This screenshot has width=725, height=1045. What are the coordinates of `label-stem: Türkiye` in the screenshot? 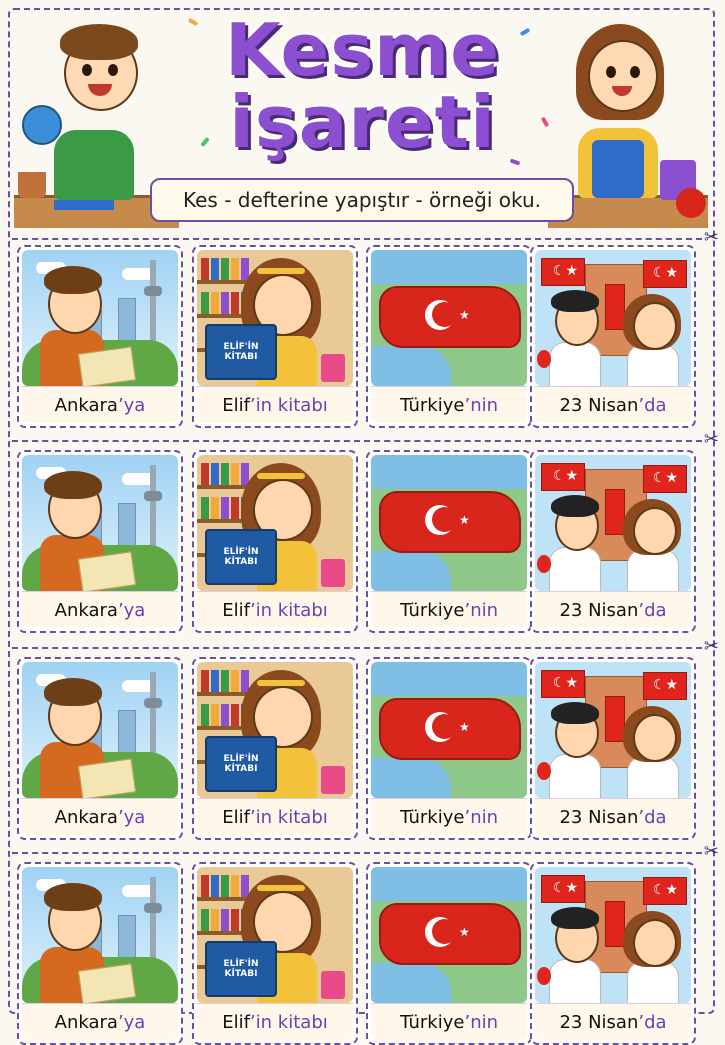 It's located at (432, 1022).